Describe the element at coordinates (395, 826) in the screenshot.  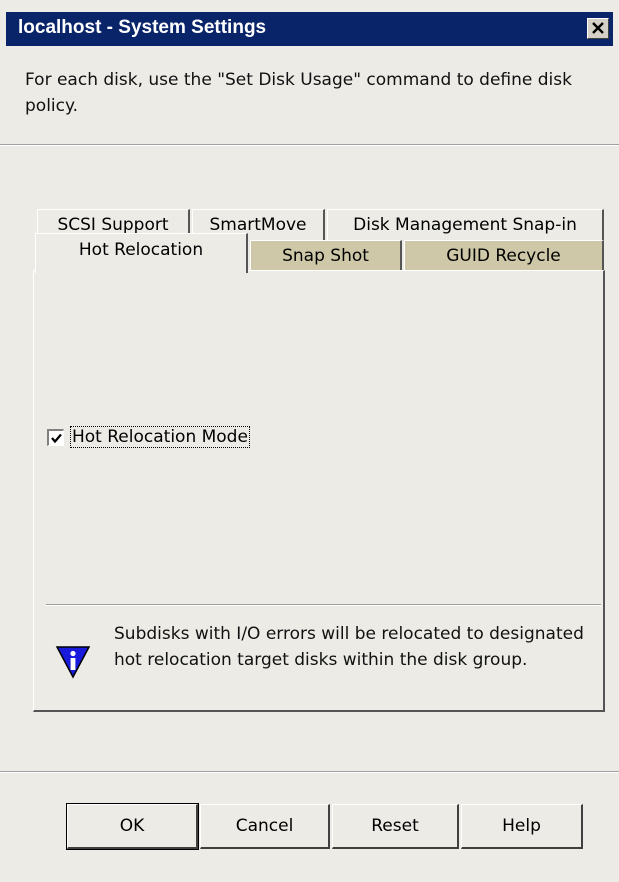
I see `reset-button: Reset` at that location.